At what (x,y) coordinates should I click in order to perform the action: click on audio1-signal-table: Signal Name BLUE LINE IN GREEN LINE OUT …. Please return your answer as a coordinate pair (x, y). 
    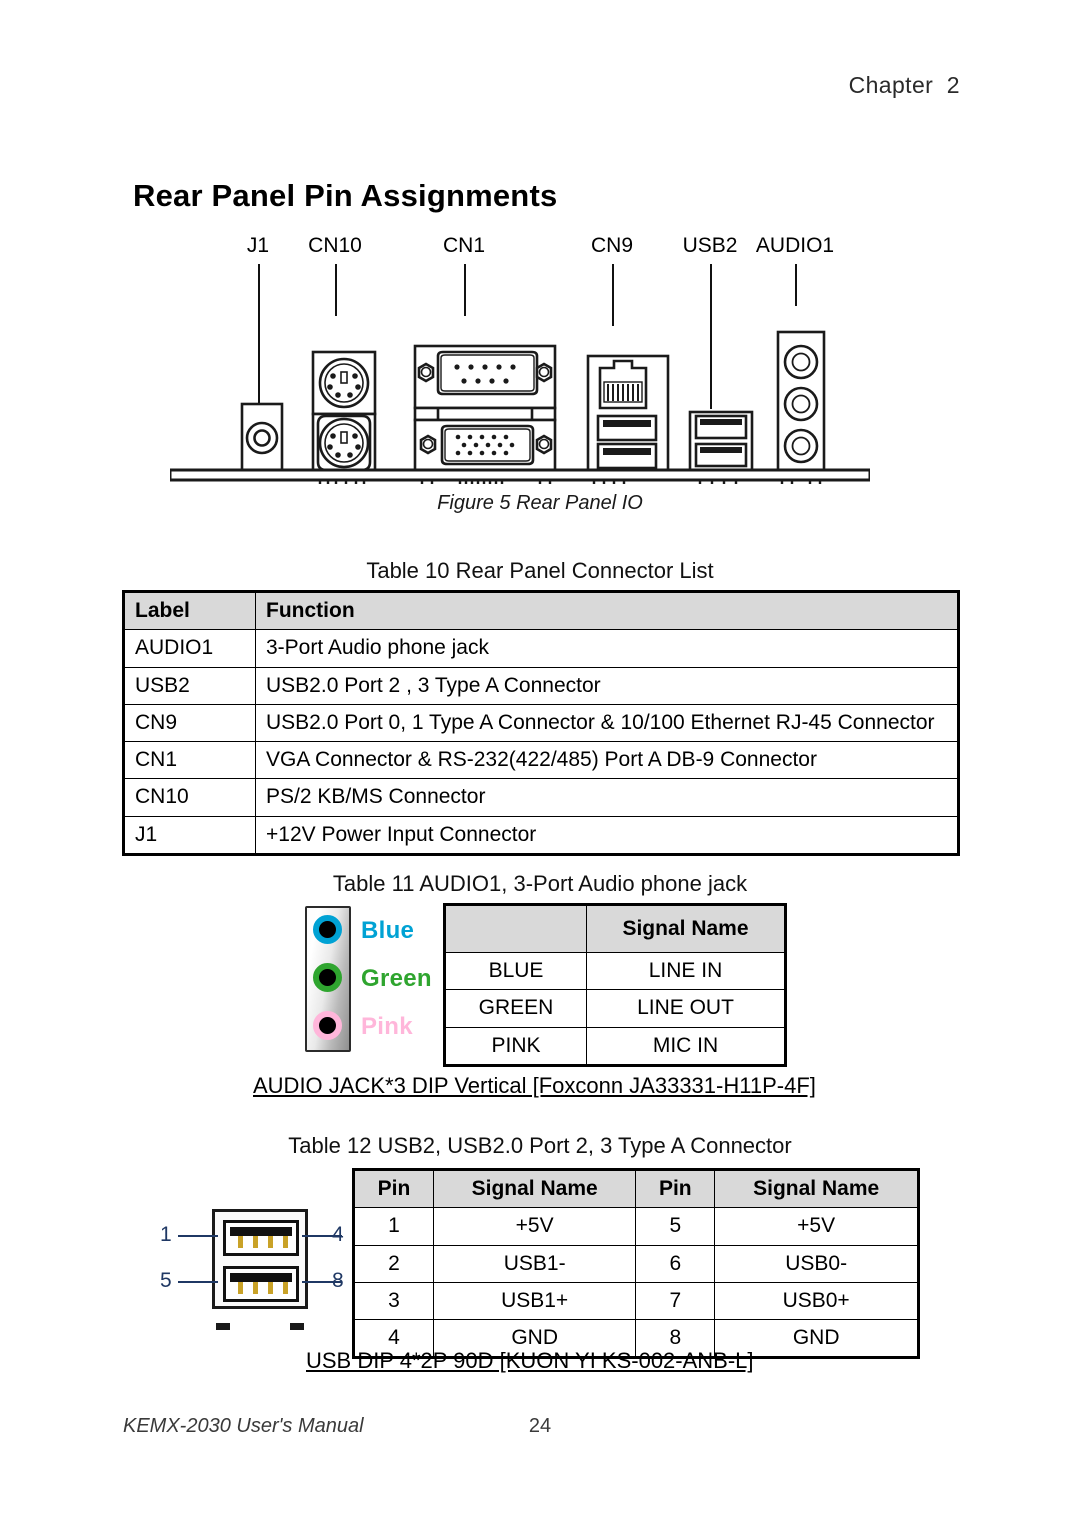
    Looking at the image, I should click on (615, 985).